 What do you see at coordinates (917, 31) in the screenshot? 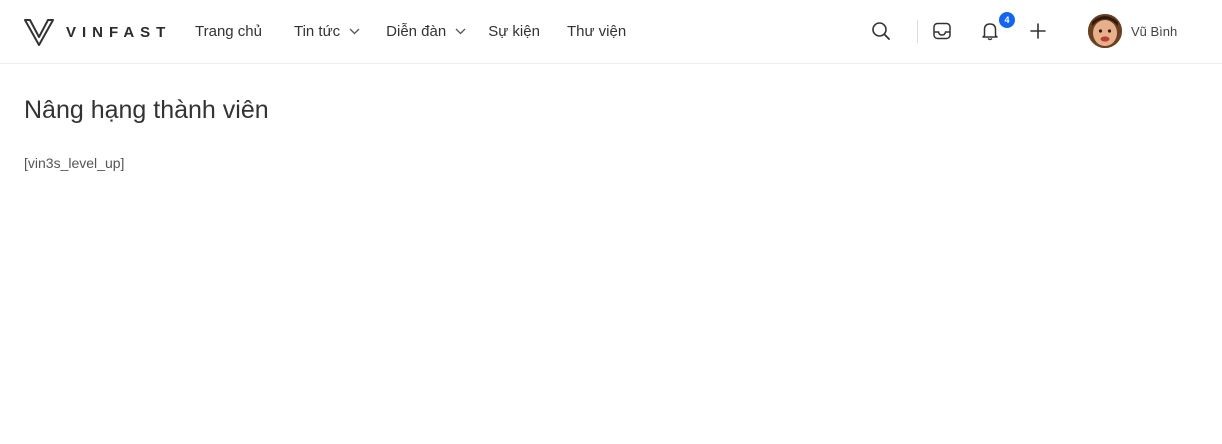
I see `header-divider` at bounding box center [917, 31].